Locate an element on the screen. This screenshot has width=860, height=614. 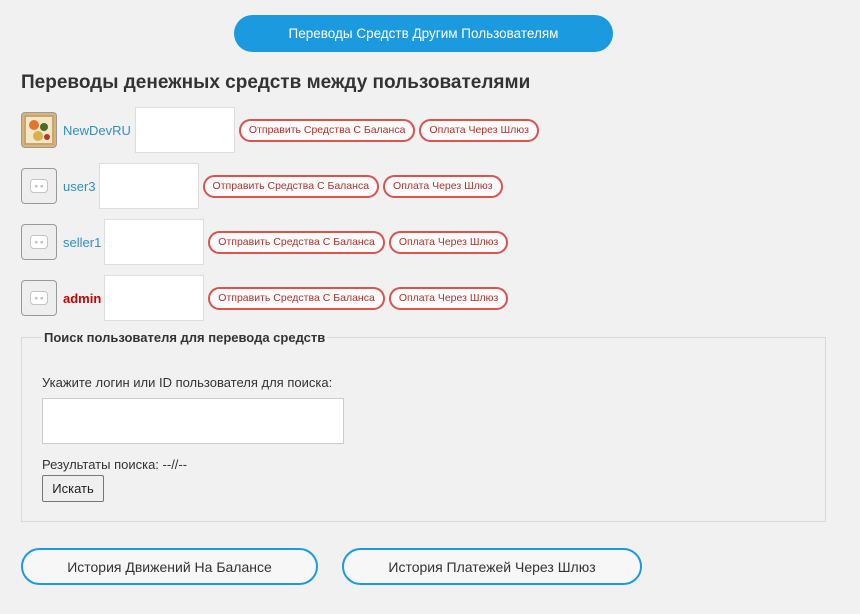
search-button: Искать is located at coordinates (73, 488).